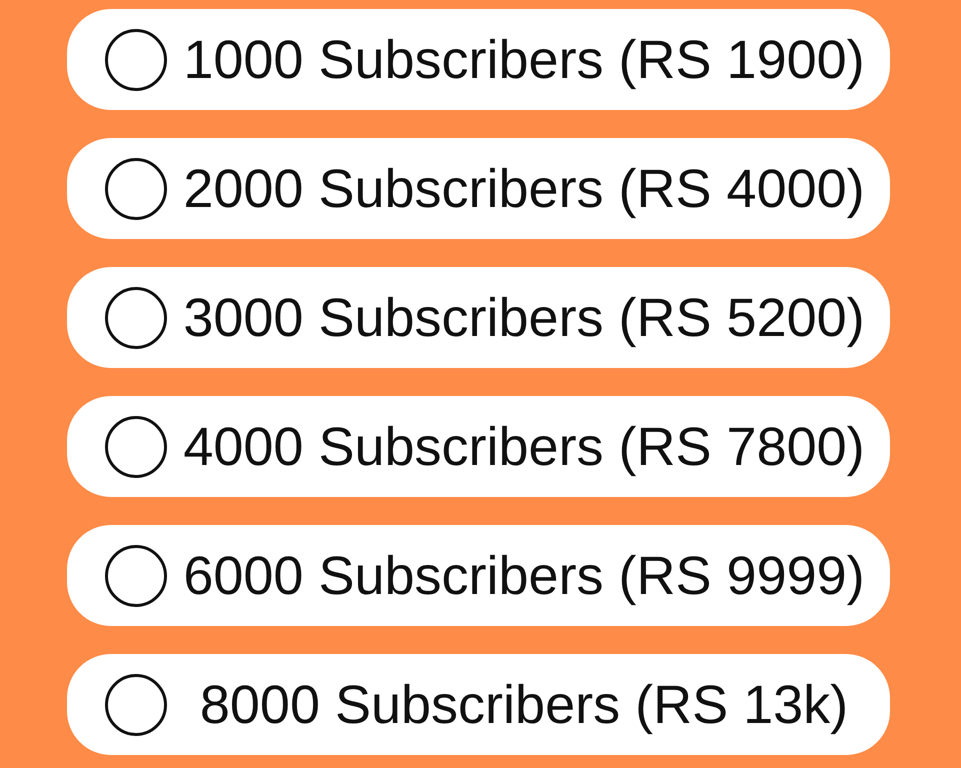 Image resolution: width=961 pixels, height=768 pixels. I want to click on option-label: 6000 Subscribers (RS 9999), so click(524, 576).